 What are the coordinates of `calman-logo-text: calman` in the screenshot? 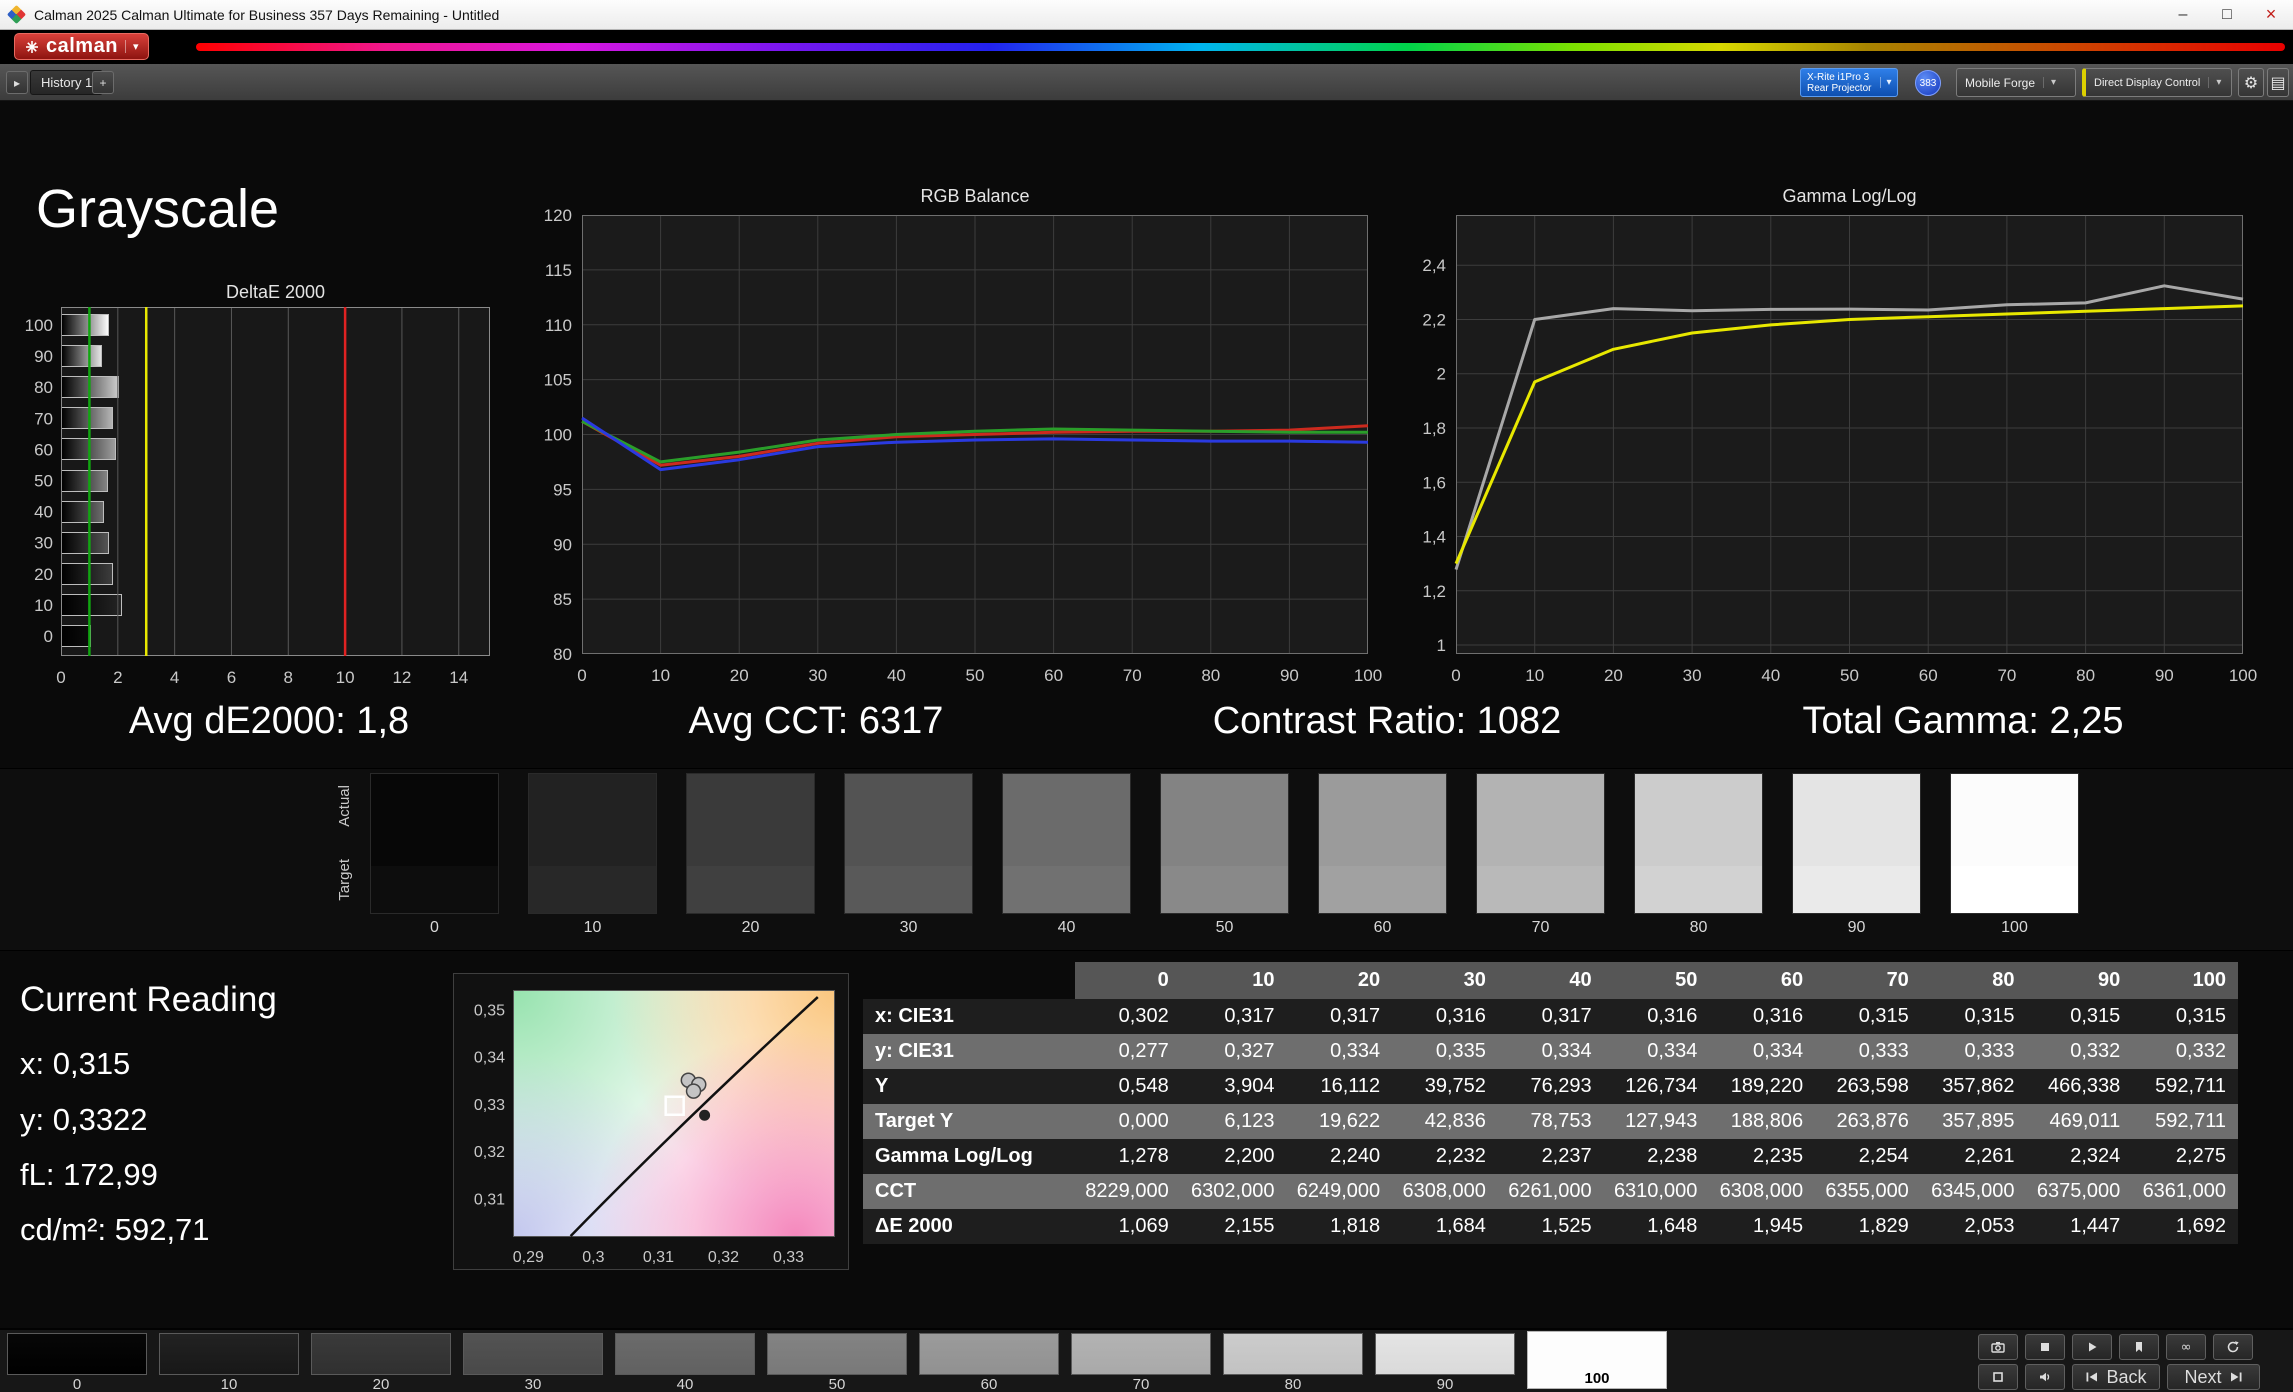 It's located at (82, 46).